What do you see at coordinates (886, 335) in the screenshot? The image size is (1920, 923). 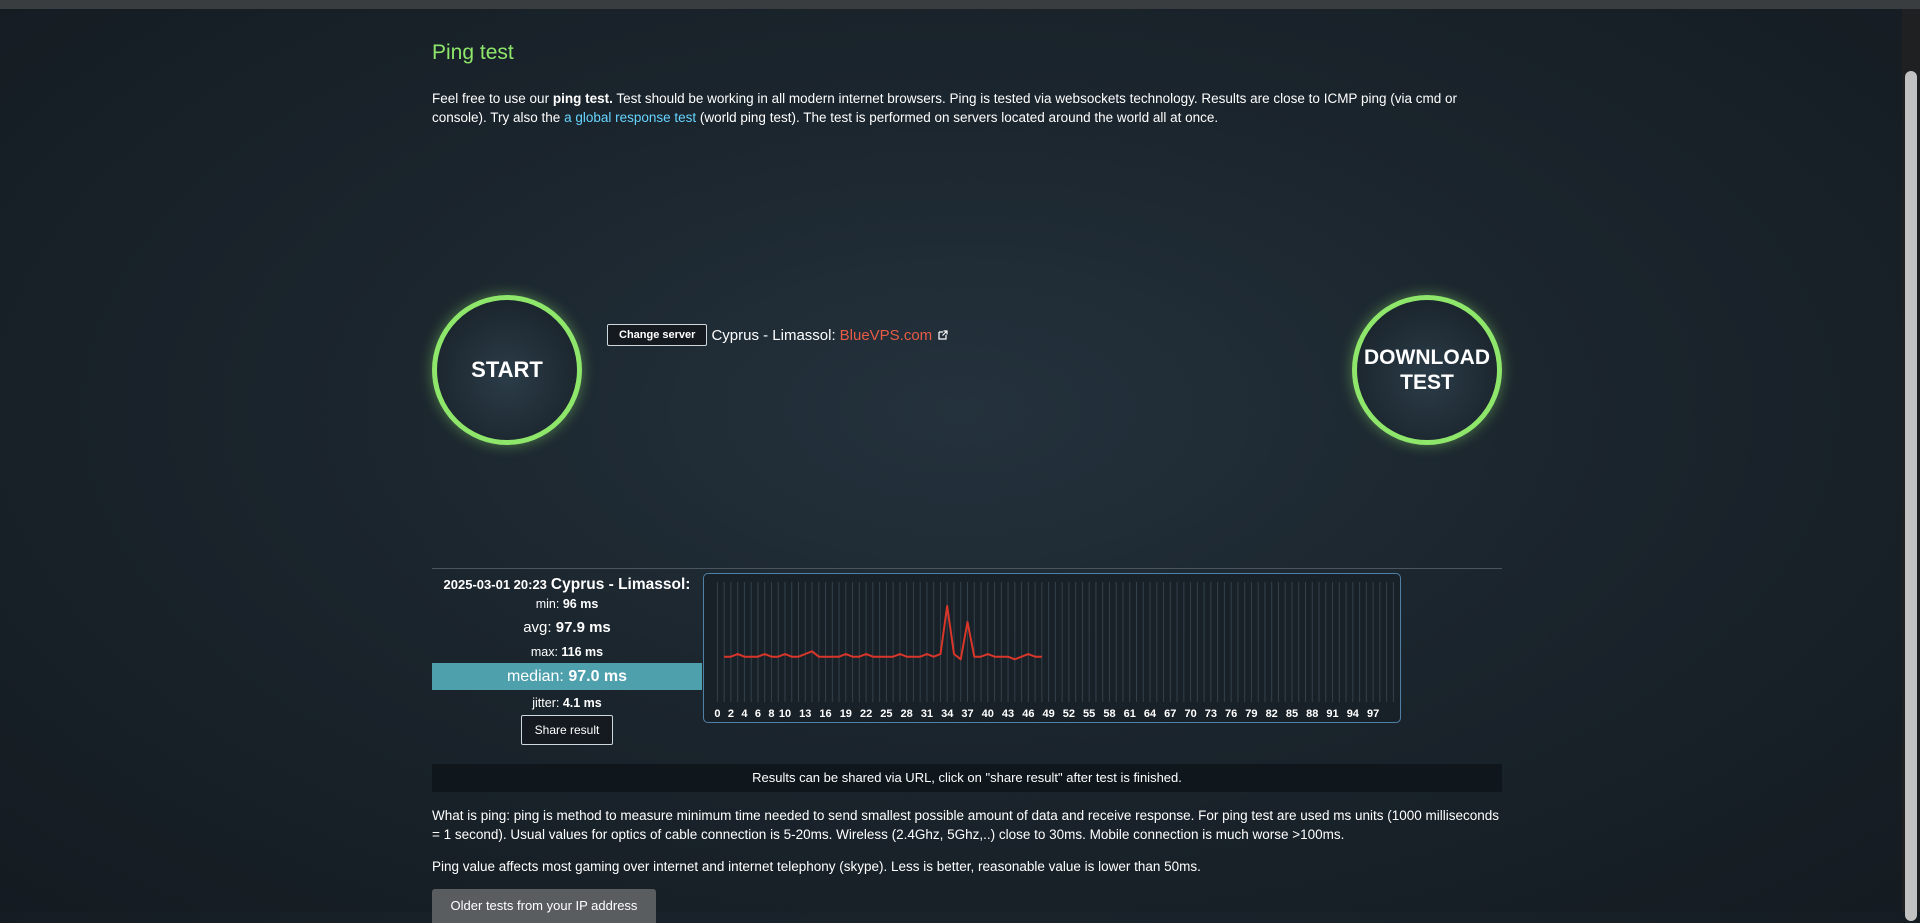 I see `server-provider-link: BlueVPS.com` at bounding box center [886, 335].